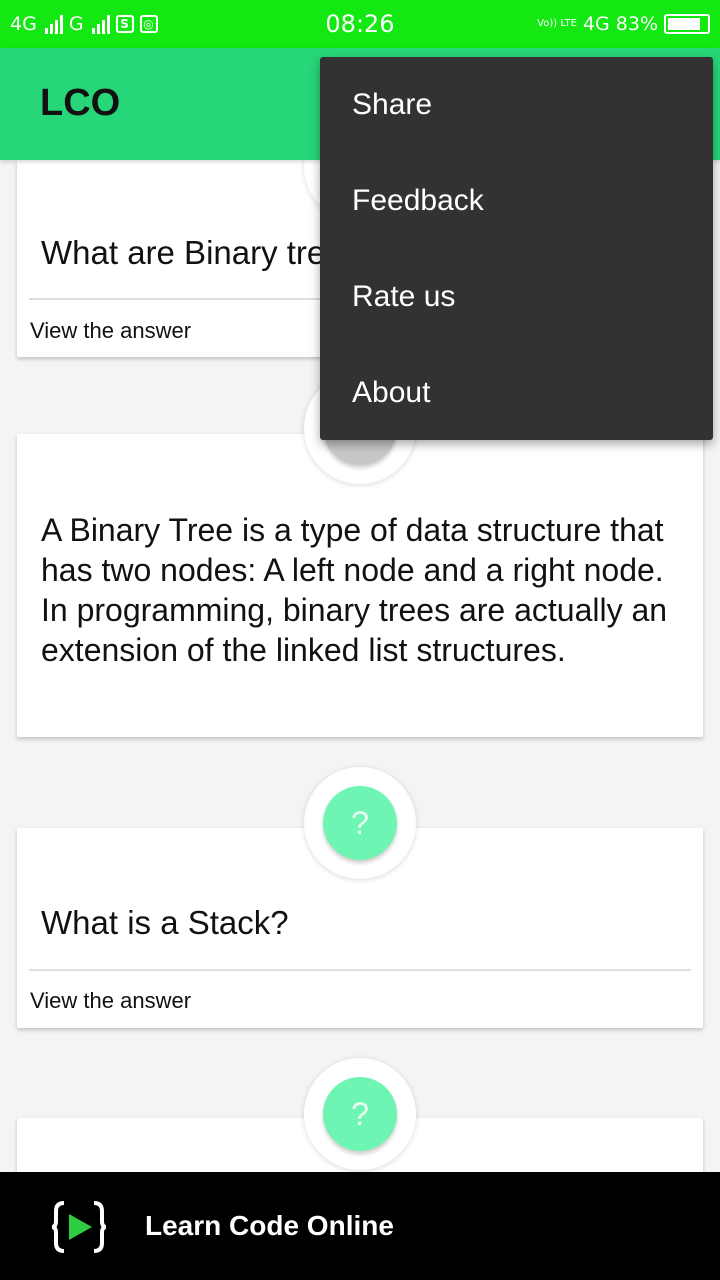 This screenshot has height=1280, width=720. Describe the element at coordinates (79, 1227) in the screenshot. I see `lco-logo-icon` at that location.